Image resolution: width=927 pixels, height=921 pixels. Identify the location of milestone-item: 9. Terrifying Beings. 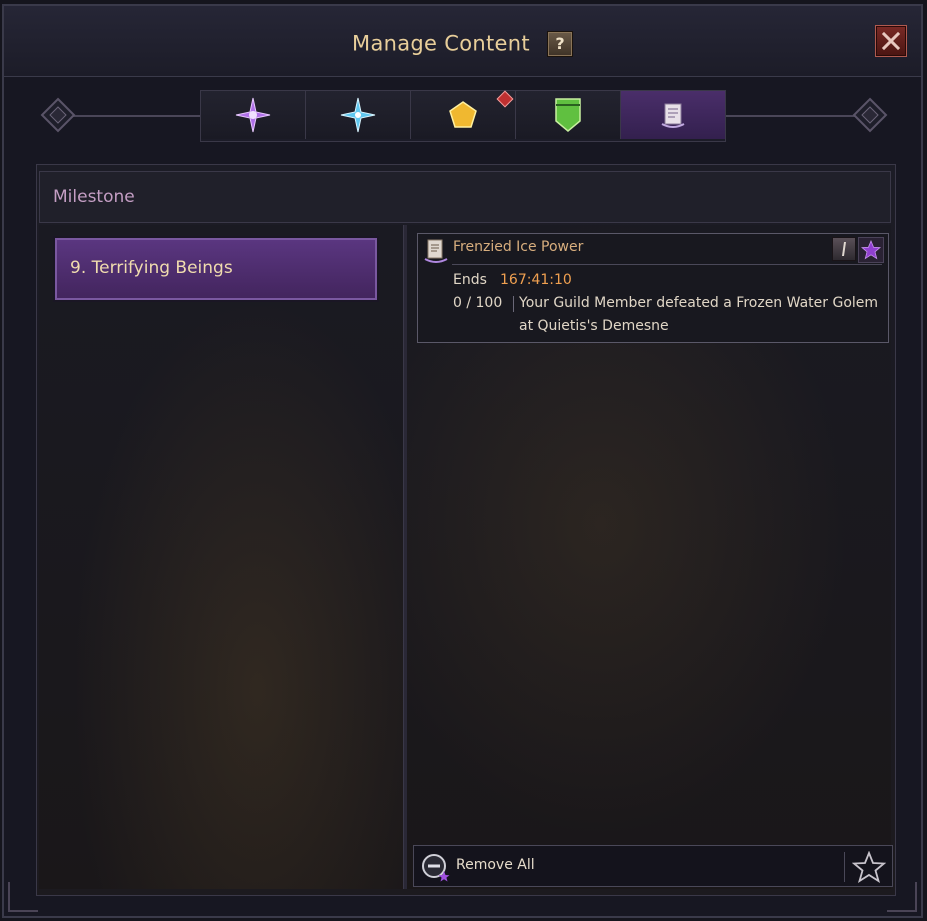
(216, 269).